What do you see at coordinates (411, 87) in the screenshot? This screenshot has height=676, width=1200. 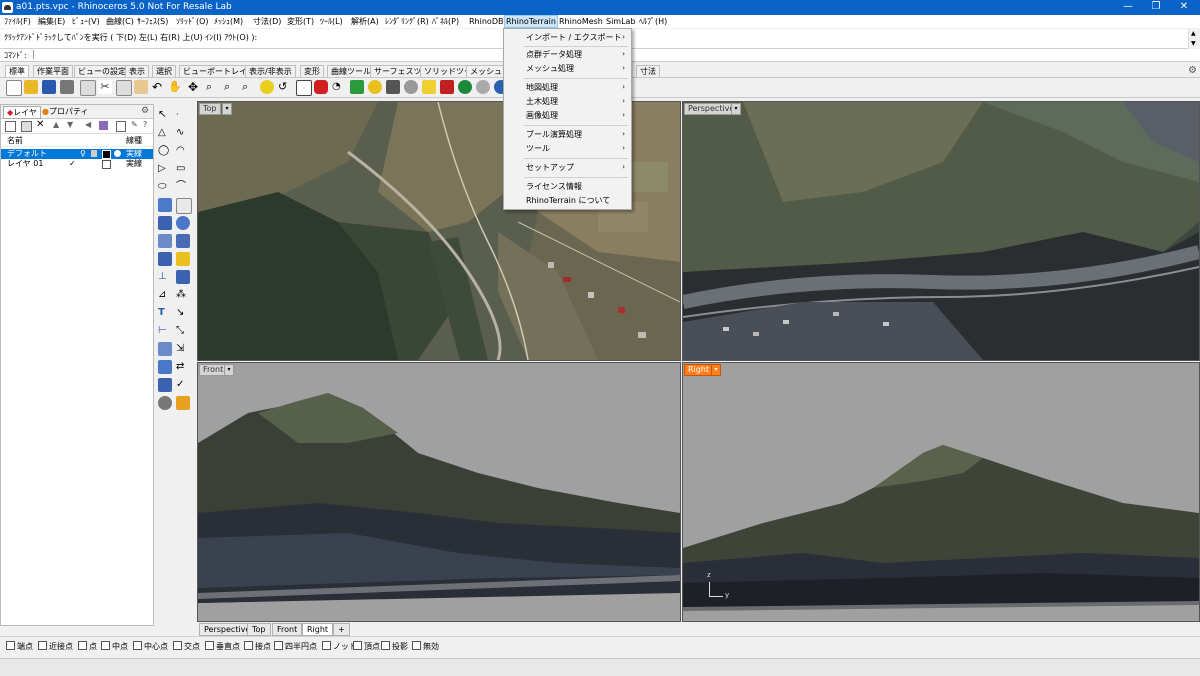 I see `light-icon` at bounding box center [411, 87].